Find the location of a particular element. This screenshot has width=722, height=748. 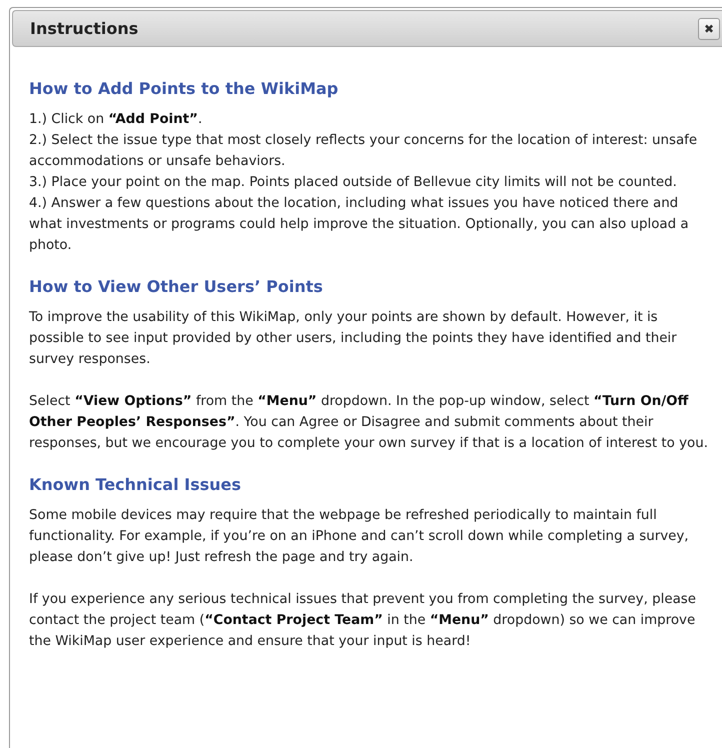

paragraph: If you experience any serious technical issues that prevent you from completing the survey, please contact the project team (“Contact Project Team” in the “Menu” dropdown) so we can improve the WikiMap user experience and ensure that your input is heard! is located at coordinates (363, 621).